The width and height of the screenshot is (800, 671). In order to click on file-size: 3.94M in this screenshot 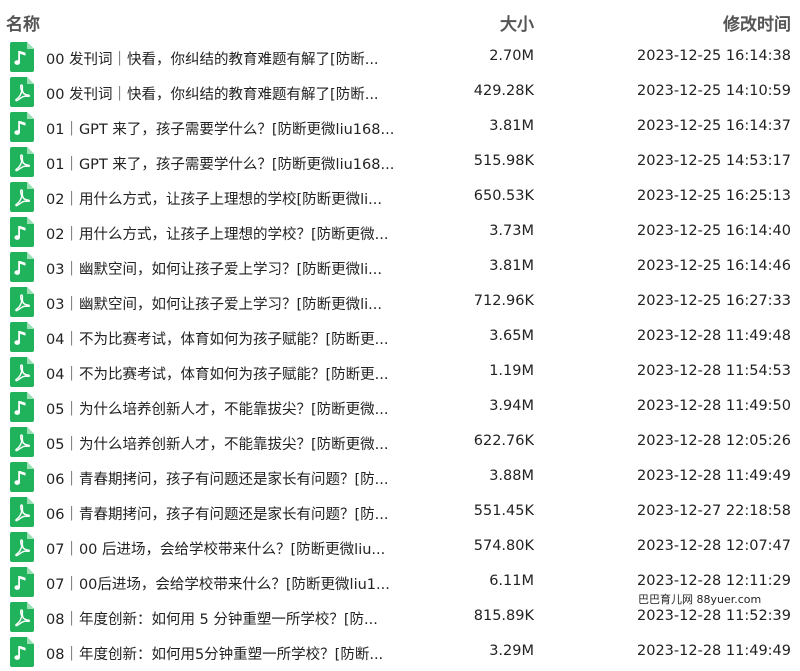, I will do `click(511, 406)`.